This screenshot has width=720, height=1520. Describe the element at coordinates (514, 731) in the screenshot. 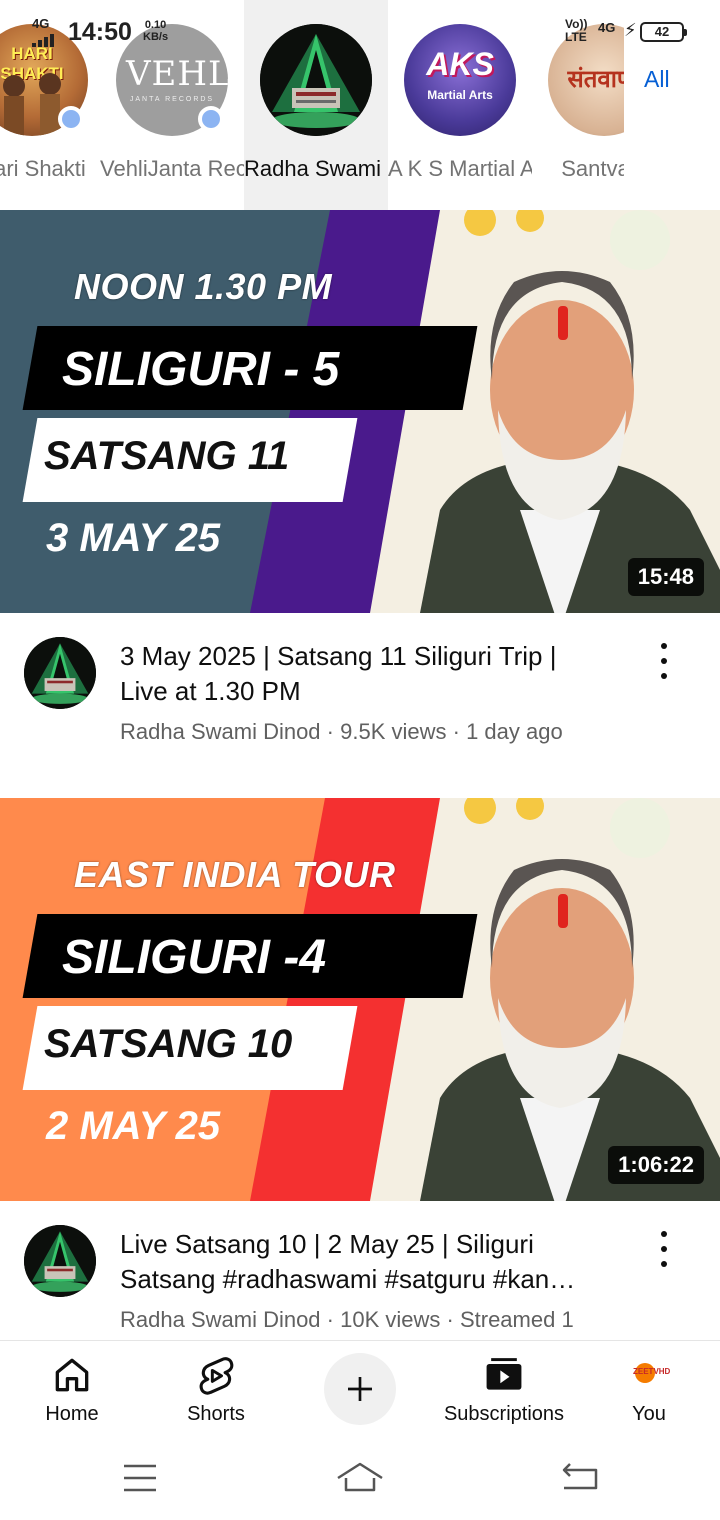

I see `upload-age: 1 day ago` at that location.